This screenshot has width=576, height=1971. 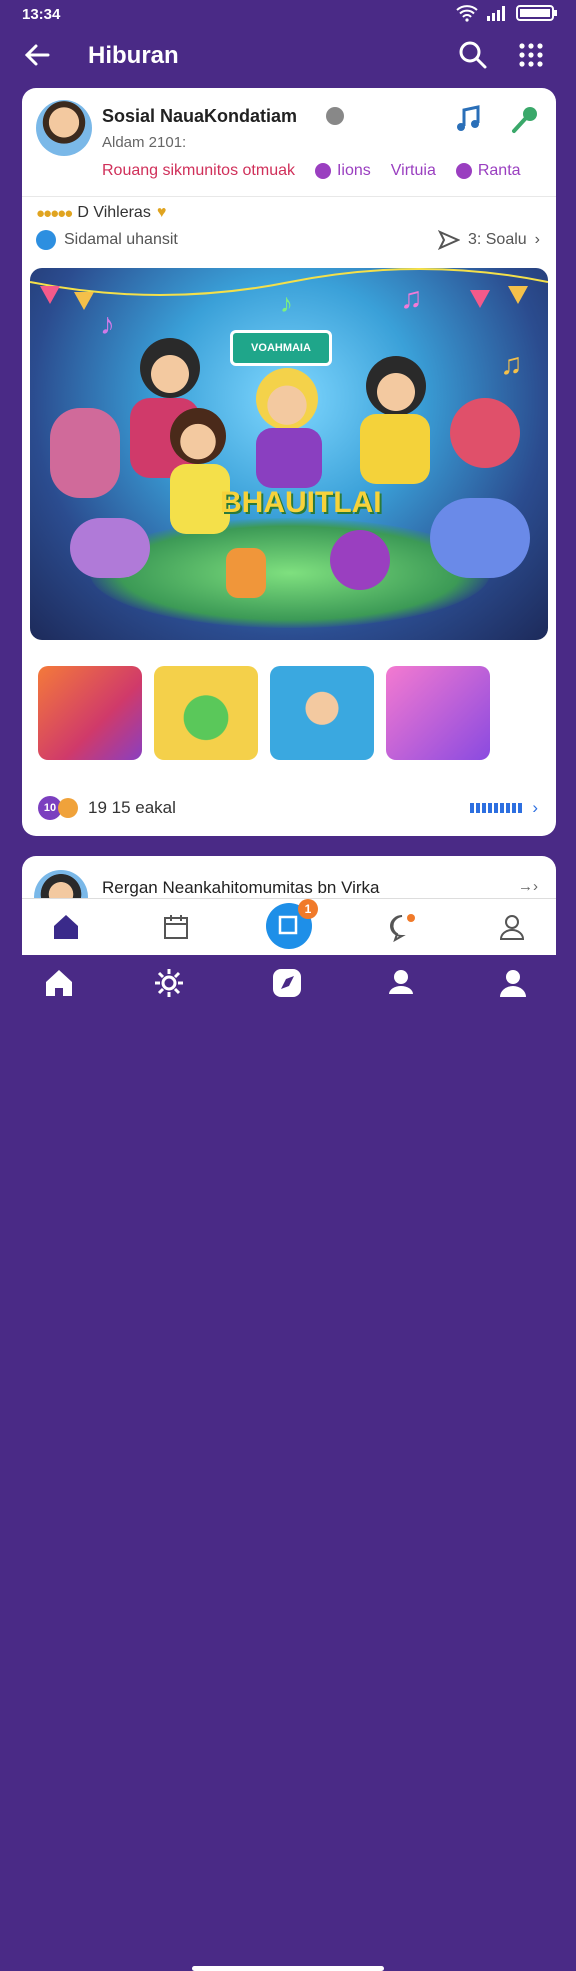 What do you see at coordinates (133, 55) in the screenshot?
I see `page-title: Hiburan` at bounding box center [133, 55].